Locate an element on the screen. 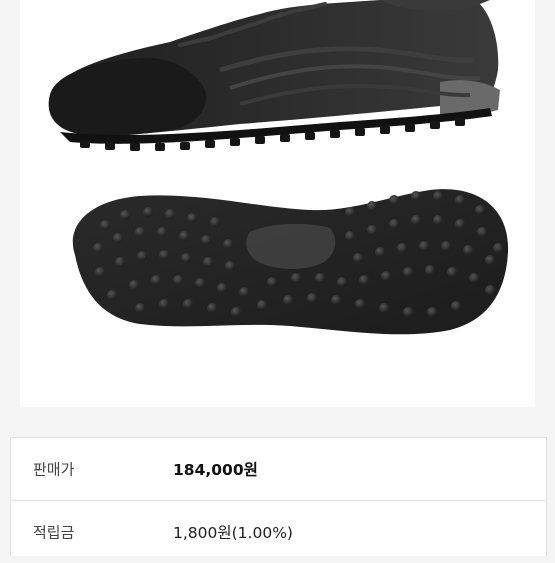 The image size is (555, 563). points-value: 1,800원(1.00%) is located at coordinates (233, 533).